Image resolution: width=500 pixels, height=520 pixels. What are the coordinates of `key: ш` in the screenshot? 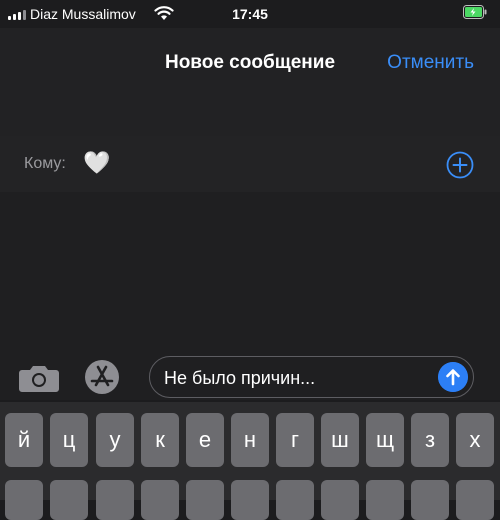 It's located at (340, 440).